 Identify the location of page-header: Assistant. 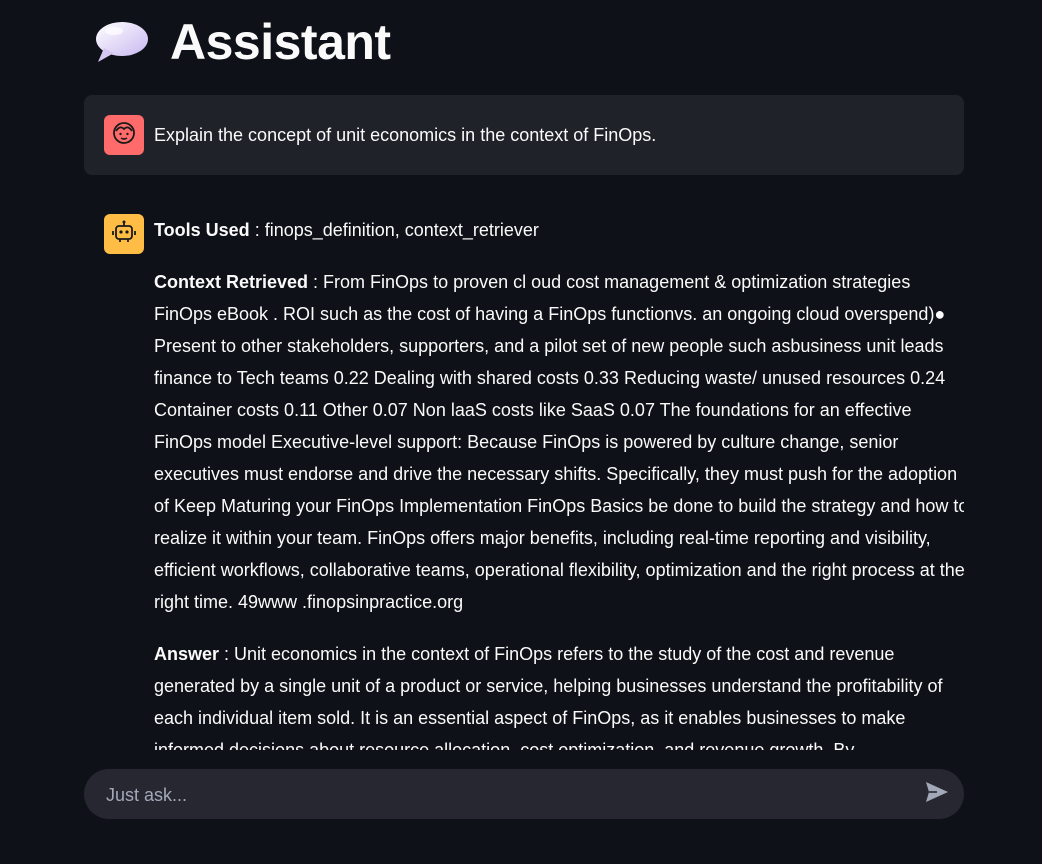
(242, 42).